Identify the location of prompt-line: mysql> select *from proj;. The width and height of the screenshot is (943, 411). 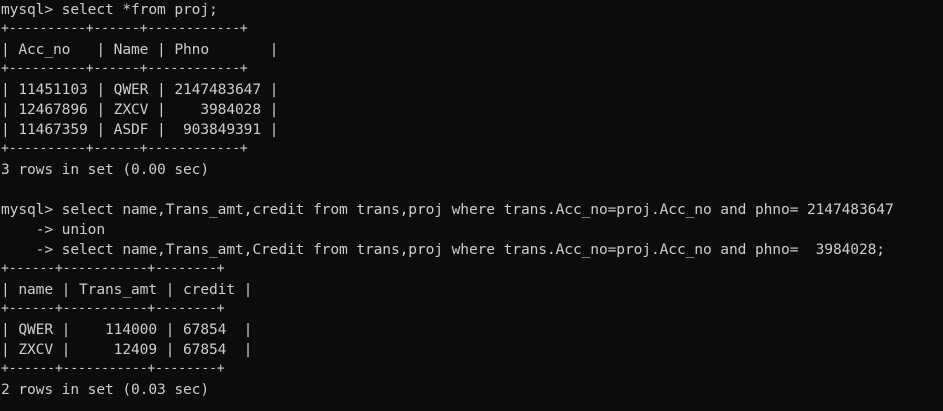
(109, 9).